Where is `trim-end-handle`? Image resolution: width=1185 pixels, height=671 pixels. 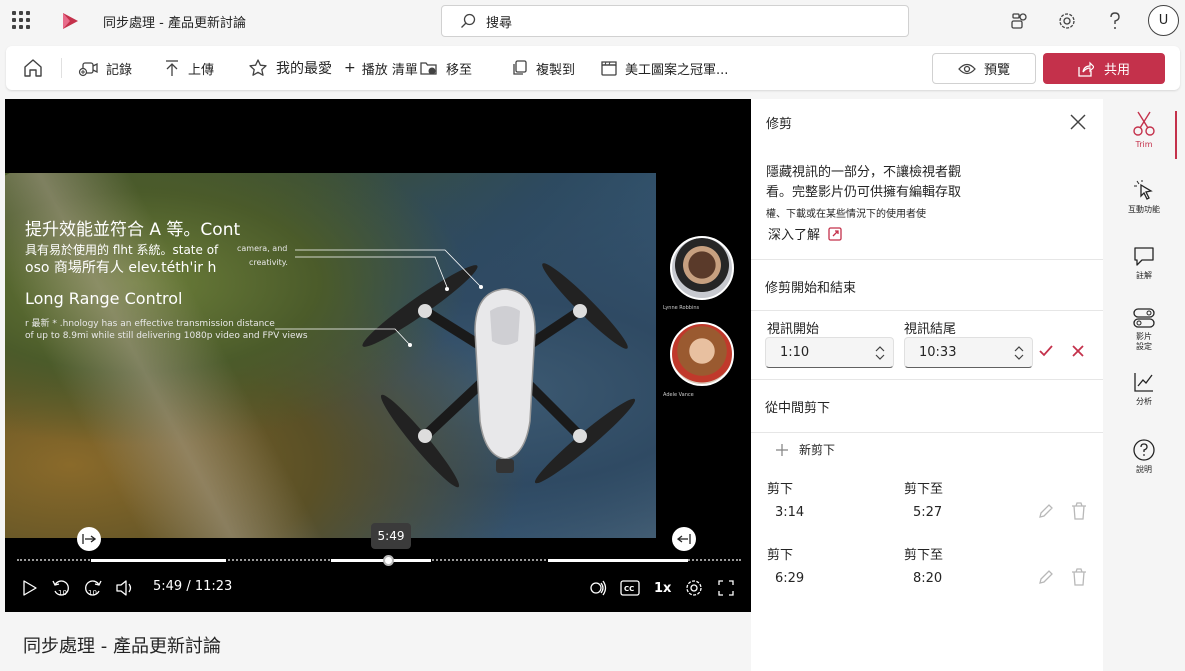 trim-end-handle is located at coordinates (683, 539).